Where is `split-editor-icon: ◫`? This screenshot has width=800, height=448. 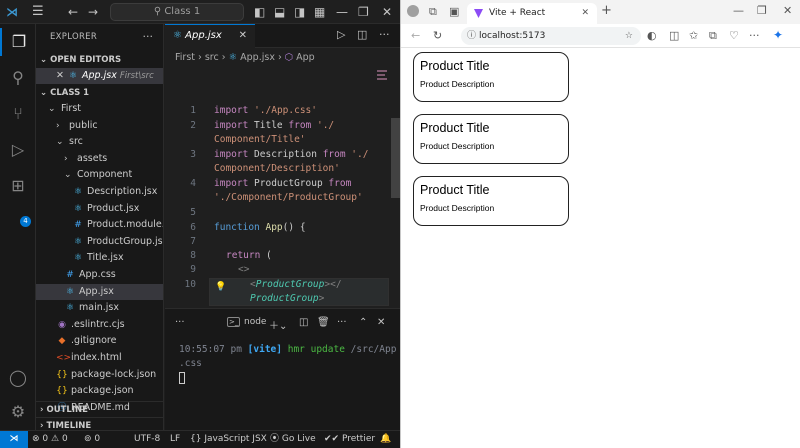 split-editor-icon: ◫ is located at coordinates (362, 34).